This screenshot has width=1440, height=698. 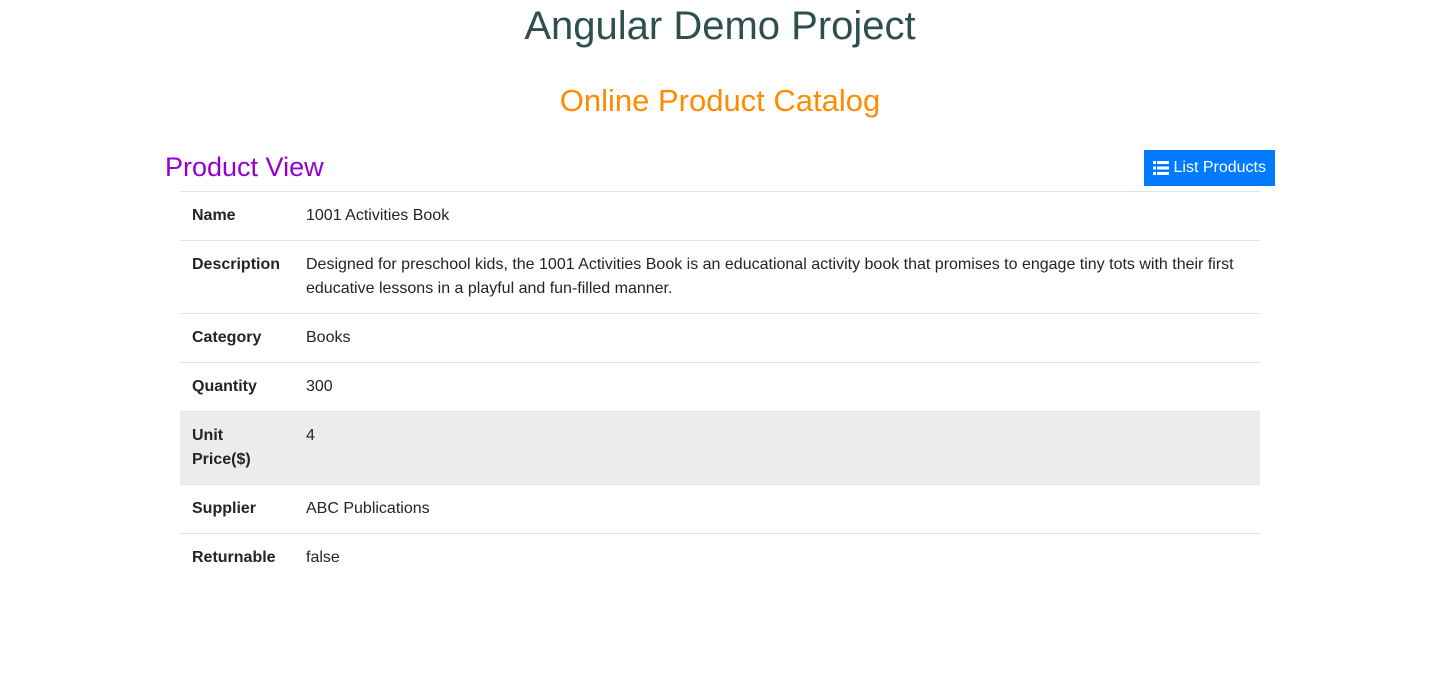 I want to click on view-title: Product View, so click(x=244, y=167).